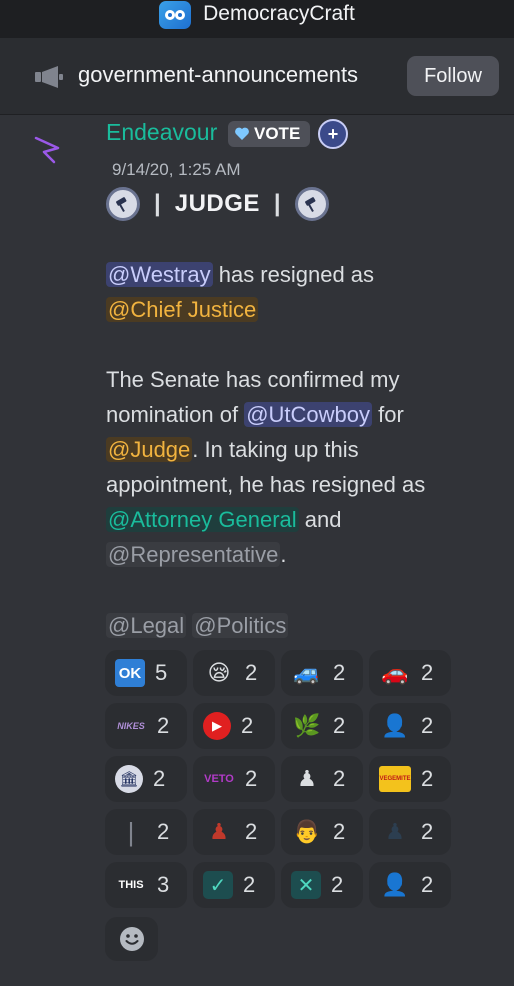  What do you see at coordinates (129, 779) in the screenshot?
I see `government-seal-icon: 🏛` at bounding box center [129, 779].